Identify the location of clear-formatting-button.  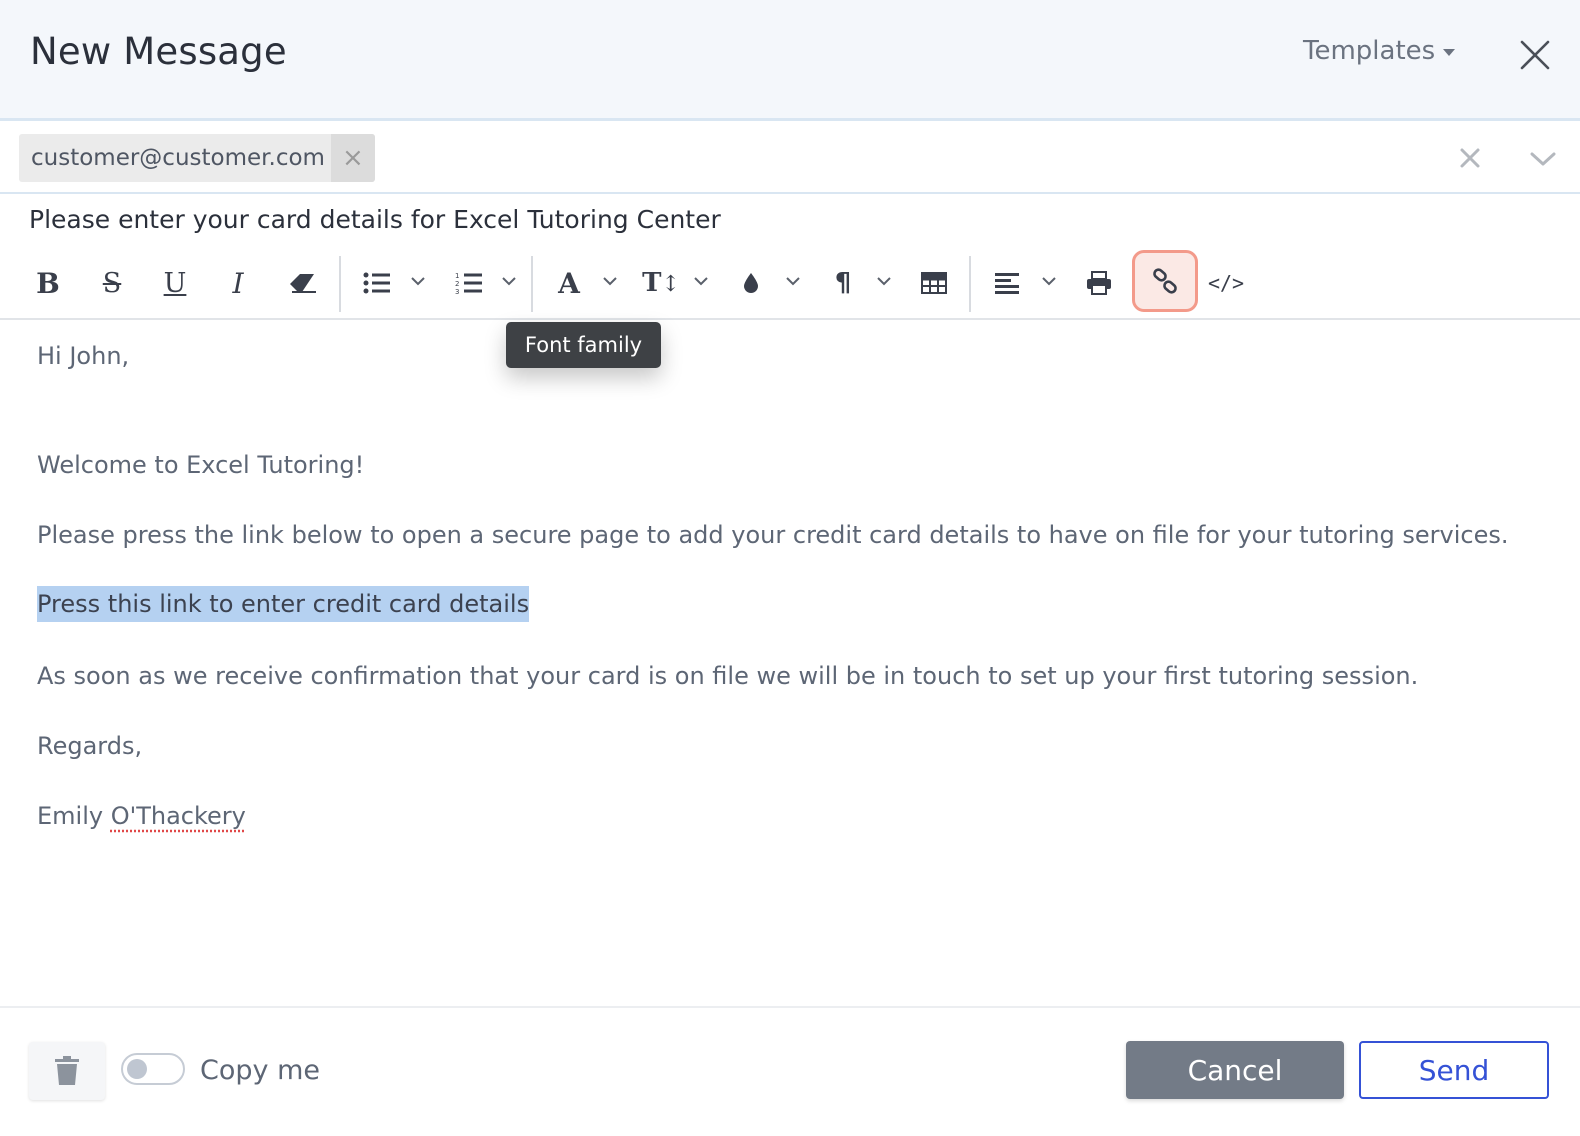
(303, 283).